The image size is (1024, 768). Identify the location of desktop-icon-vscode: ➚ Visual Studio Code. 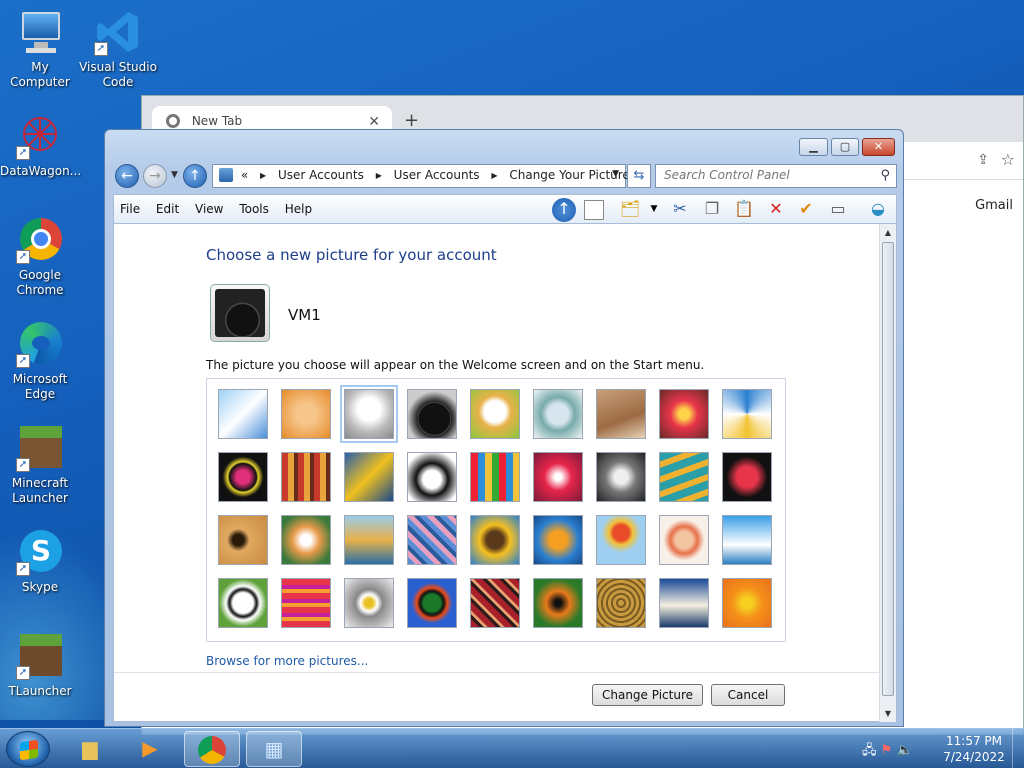
(118, 49).